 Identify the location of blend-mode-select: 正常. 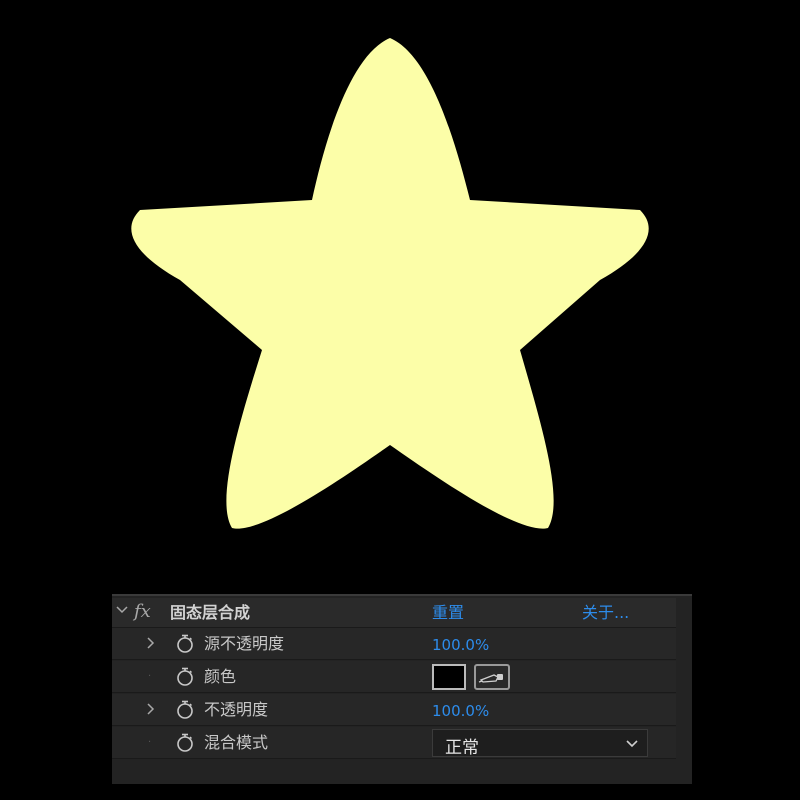
(540, 743).